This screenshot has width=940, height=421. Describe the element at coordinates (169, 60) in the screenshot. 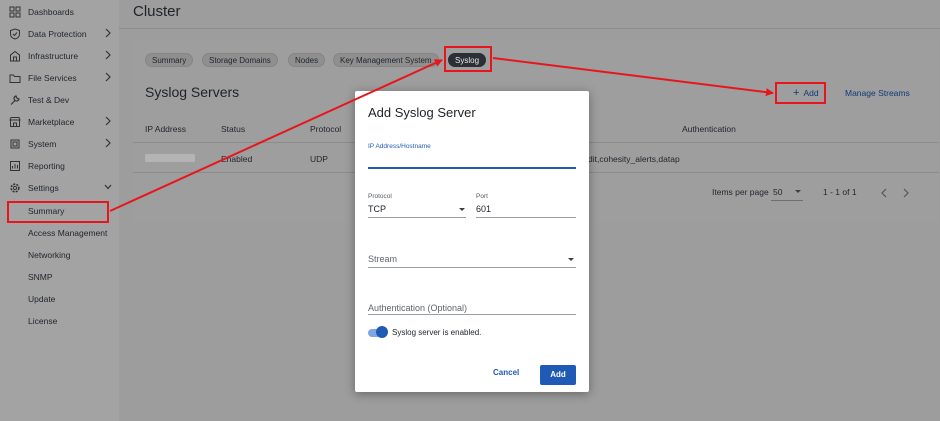

I see `tab-summary: Summary` at that location.